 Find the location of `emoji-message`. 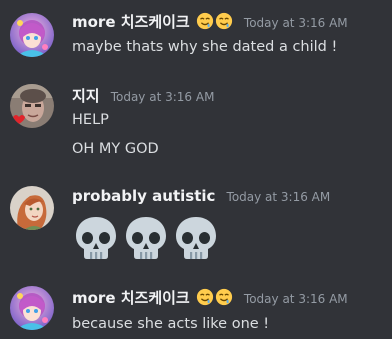

emoji-message is located at coordinates (146, 238).